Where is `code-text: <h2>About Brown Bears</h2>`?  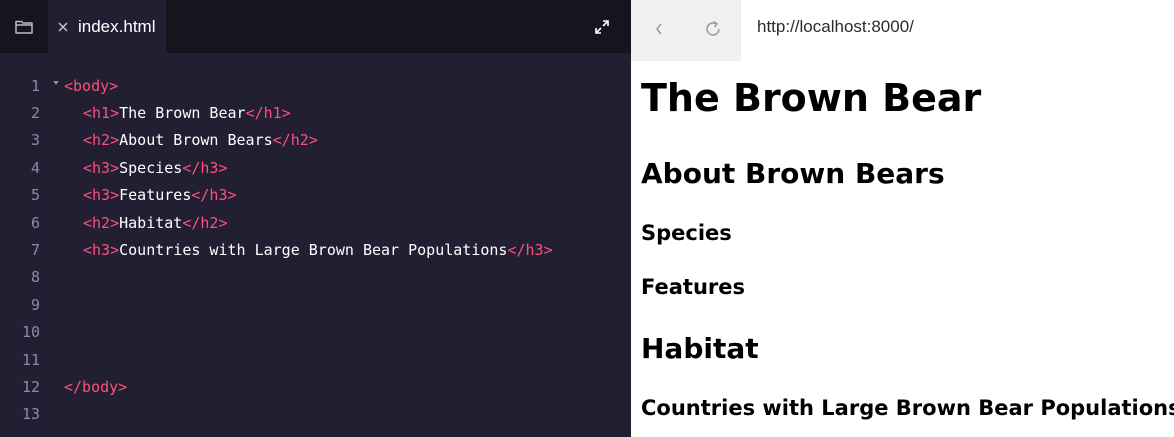
code-text: <h2>About Brown Bears</h2> is located at coordinates (191, 140).